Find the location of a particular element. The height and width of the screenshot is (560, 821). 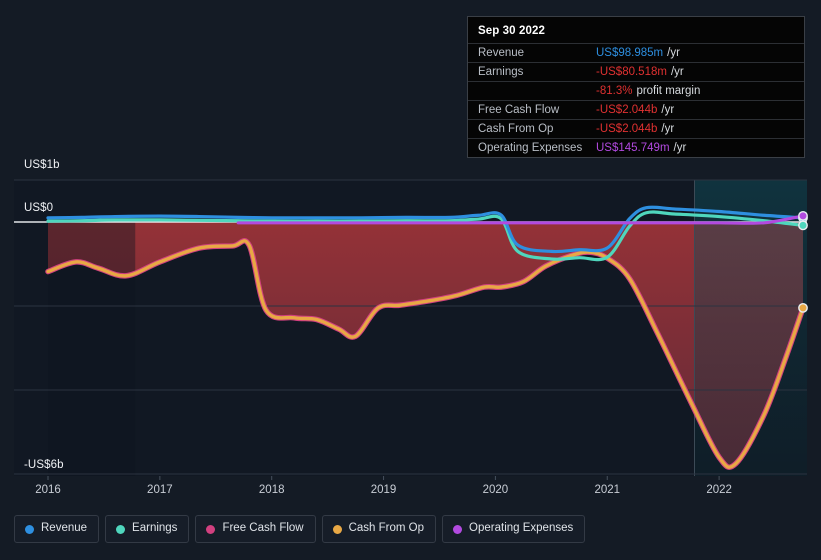

tooltip-row: Cash From Op -US$2.044b/yr is located at coordinates (636, 128).